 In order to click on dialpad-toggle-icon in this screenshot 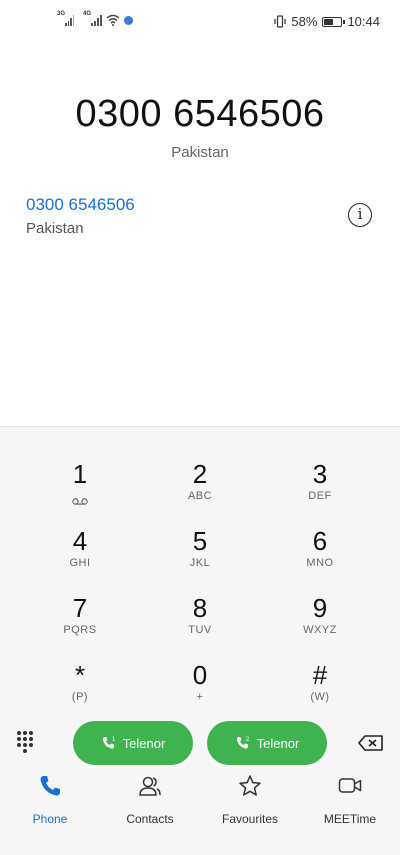, I will do `click(27, 742)`.